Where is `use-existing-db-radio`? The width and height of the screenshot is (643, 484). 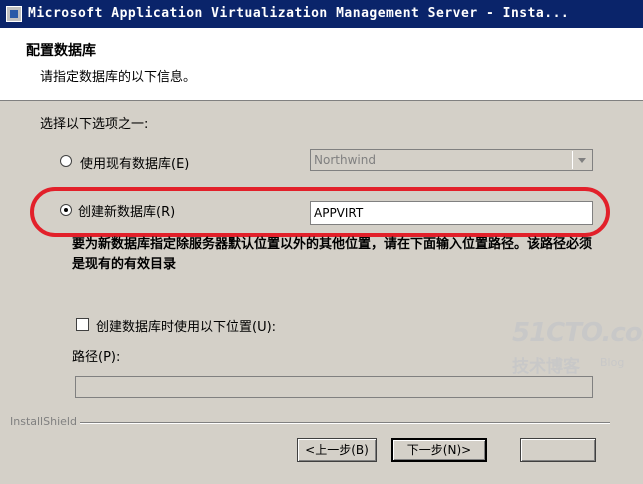 use-existing-db-radio is located at coordinates (66, 161).